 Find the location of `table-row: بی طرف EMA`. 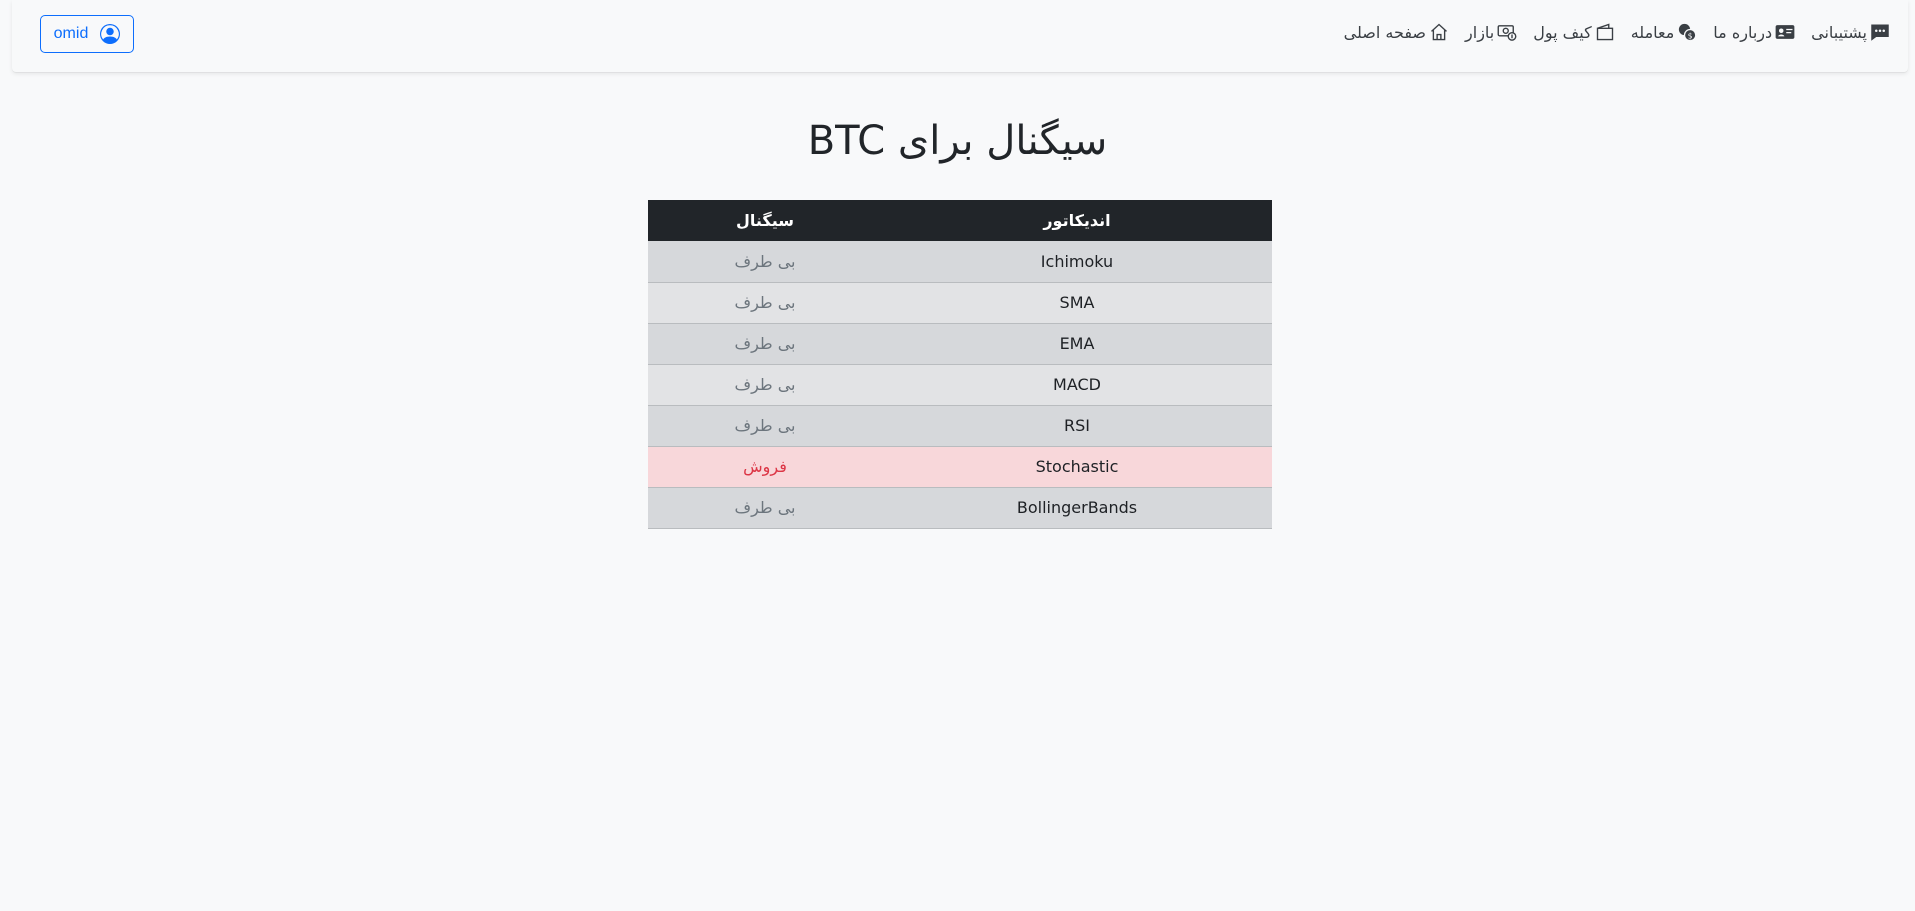

table-row: بی طرف EMA is located at coordinates (960, 344).